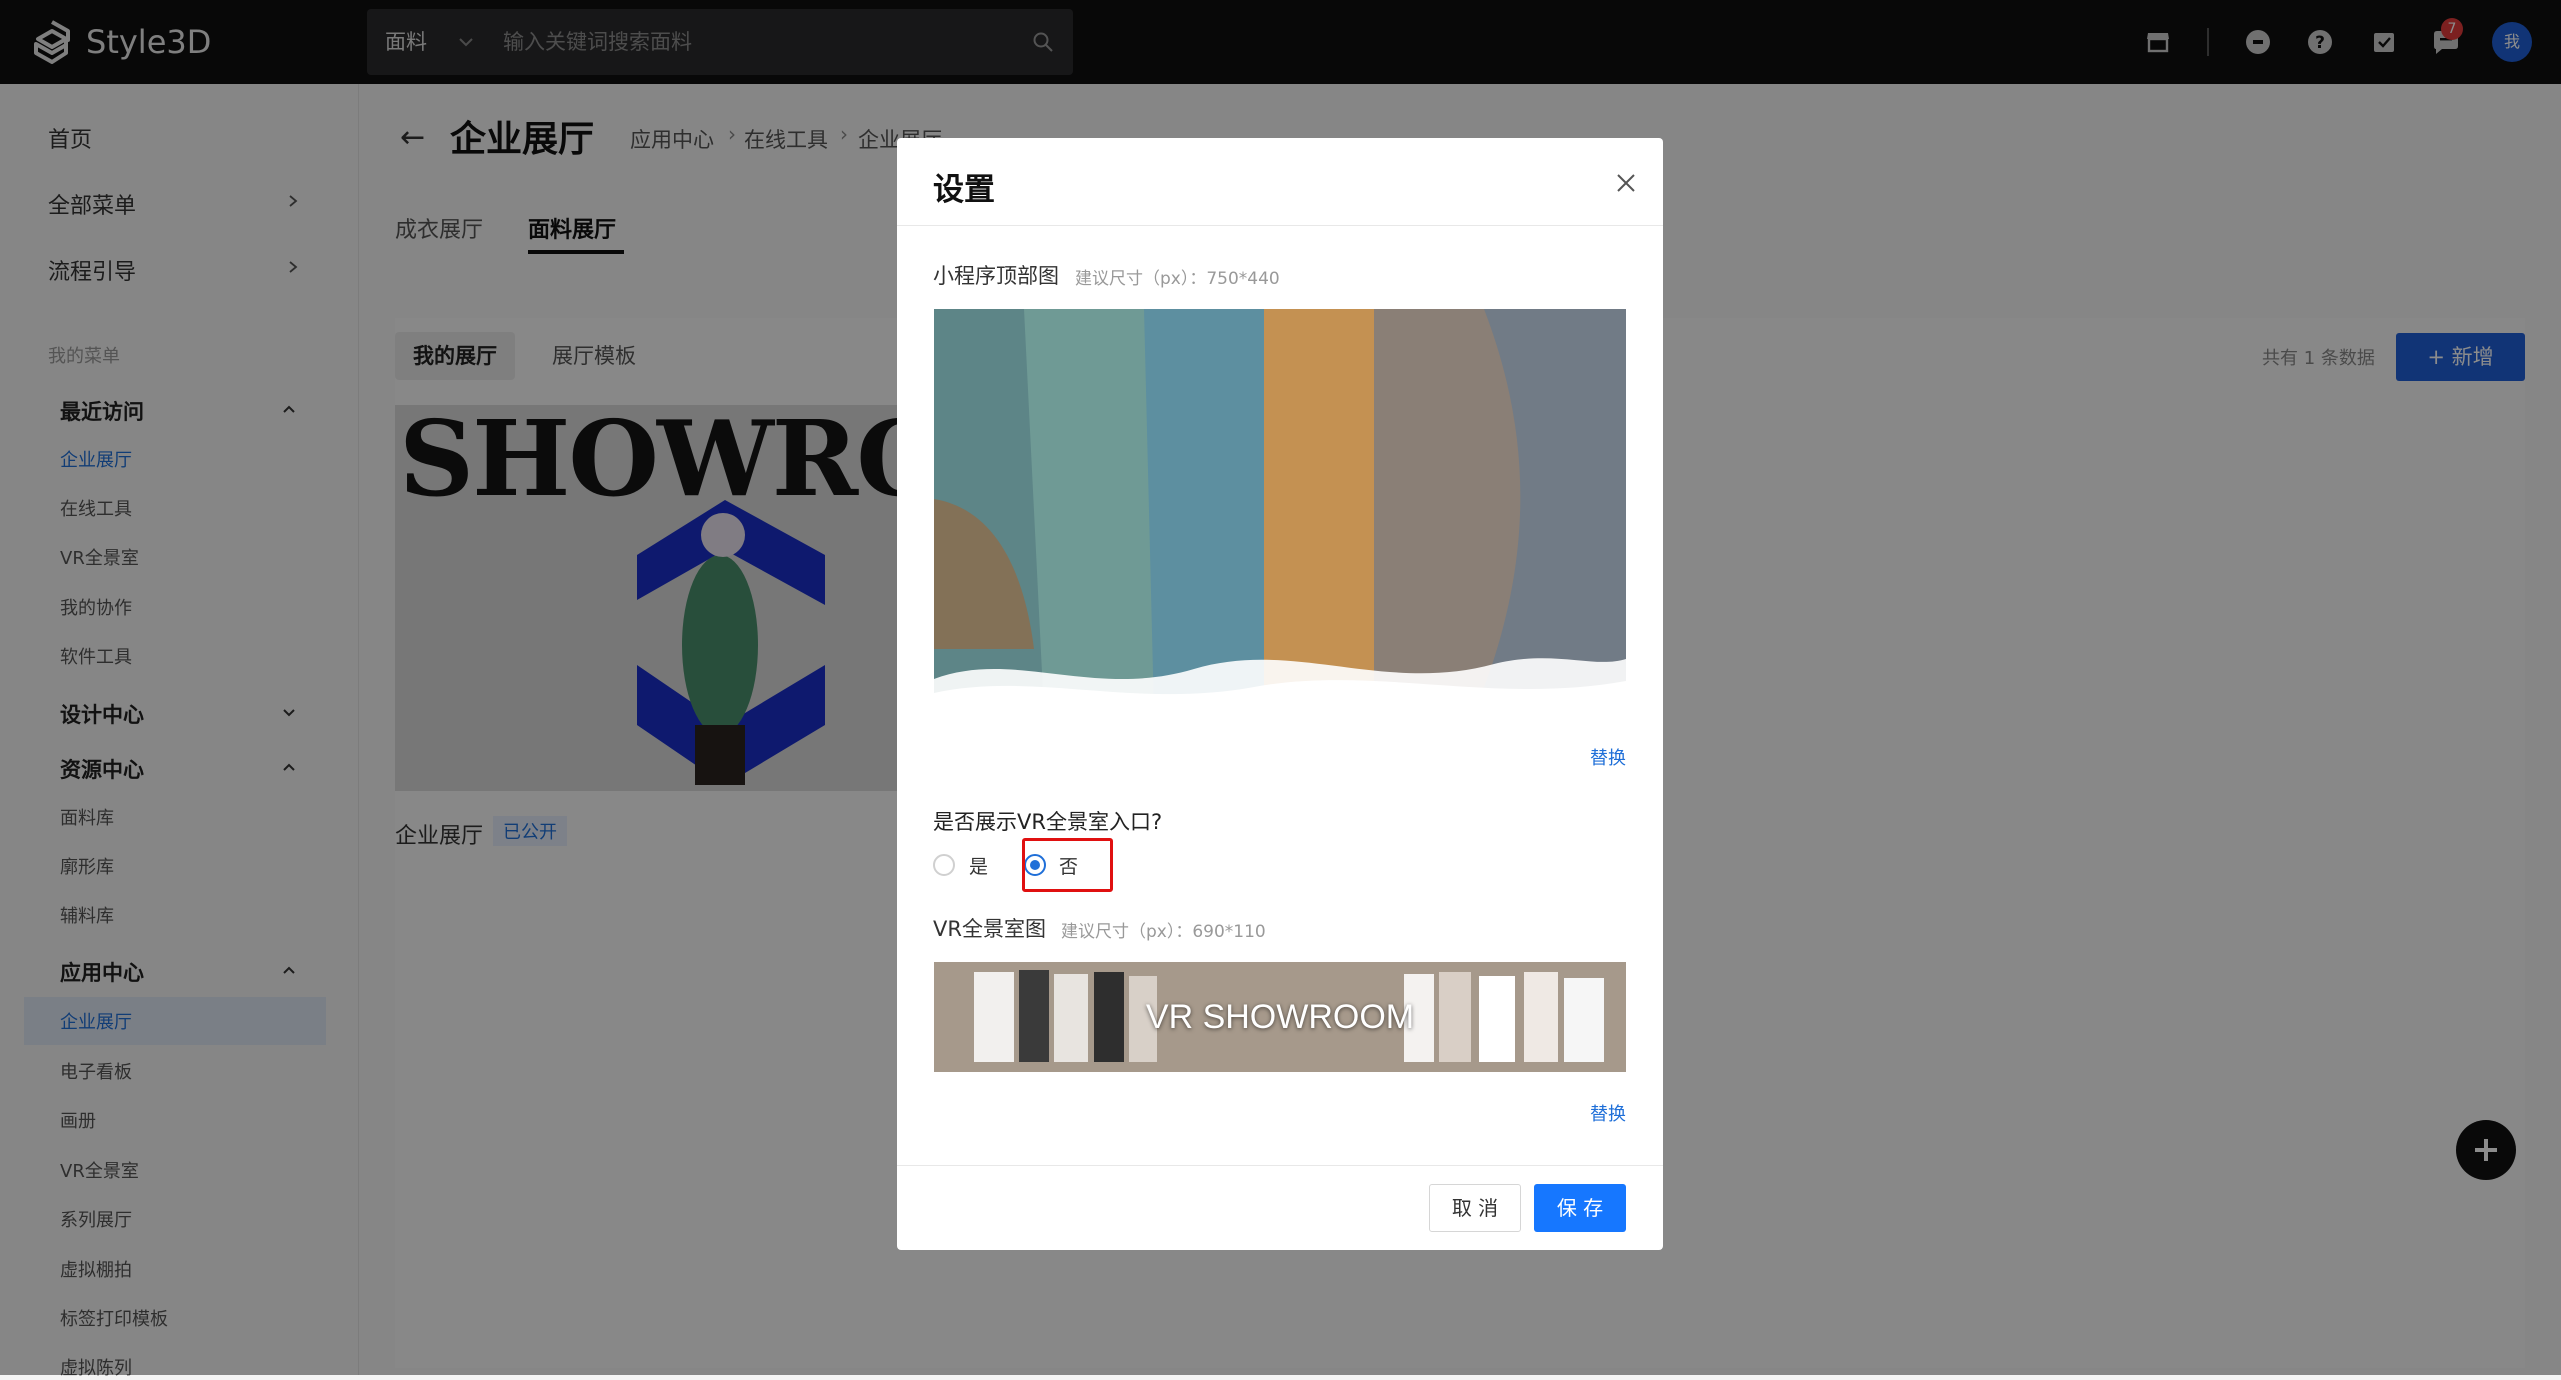 This screenshot has height=1380, width=2561. Describe the element at coordinates (944, 865) in the screenshot. I see `radio-yes` at that location.